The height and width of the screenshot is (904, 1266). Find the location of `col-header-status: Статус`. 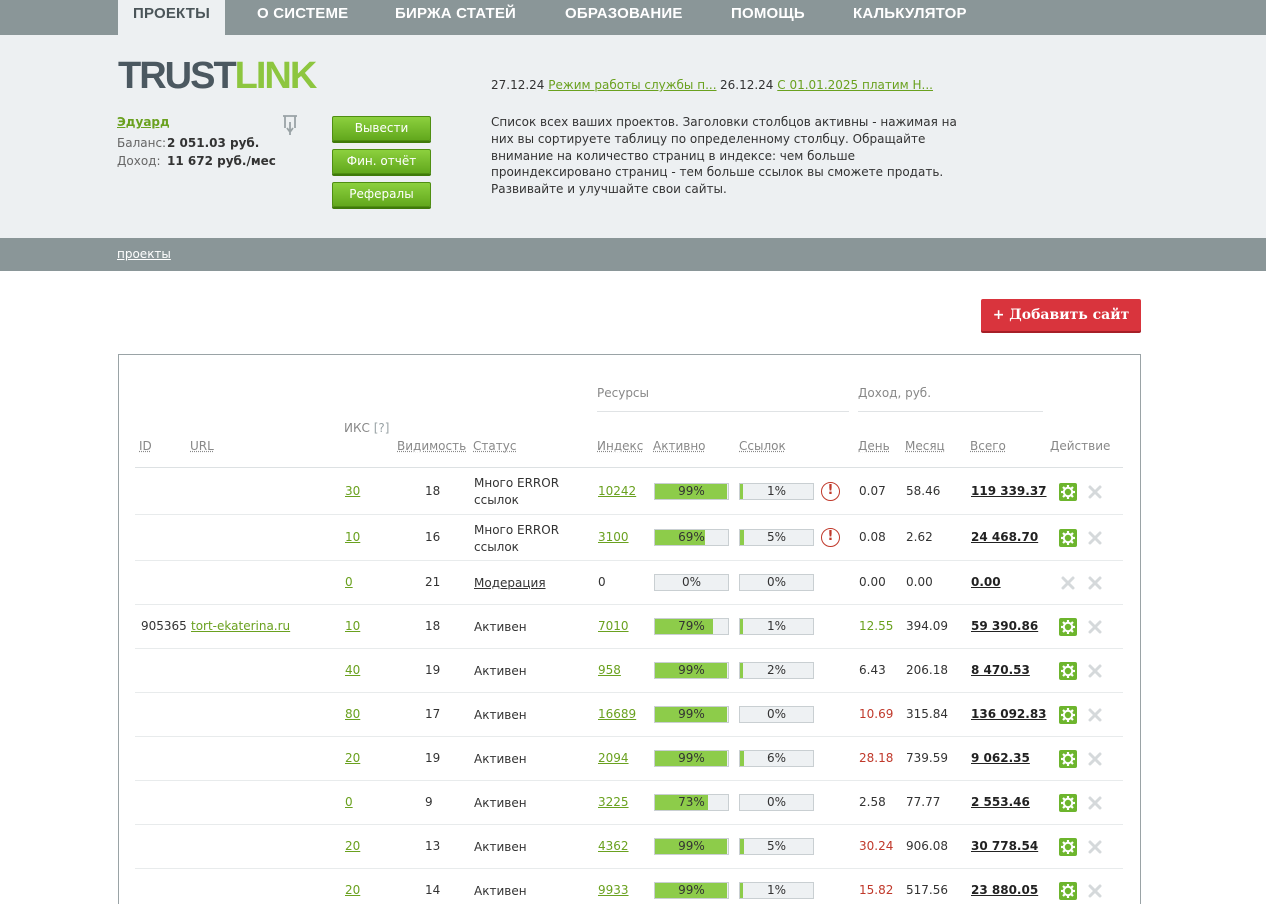

col-header-status: Статус is located at coordinates (494, 446).